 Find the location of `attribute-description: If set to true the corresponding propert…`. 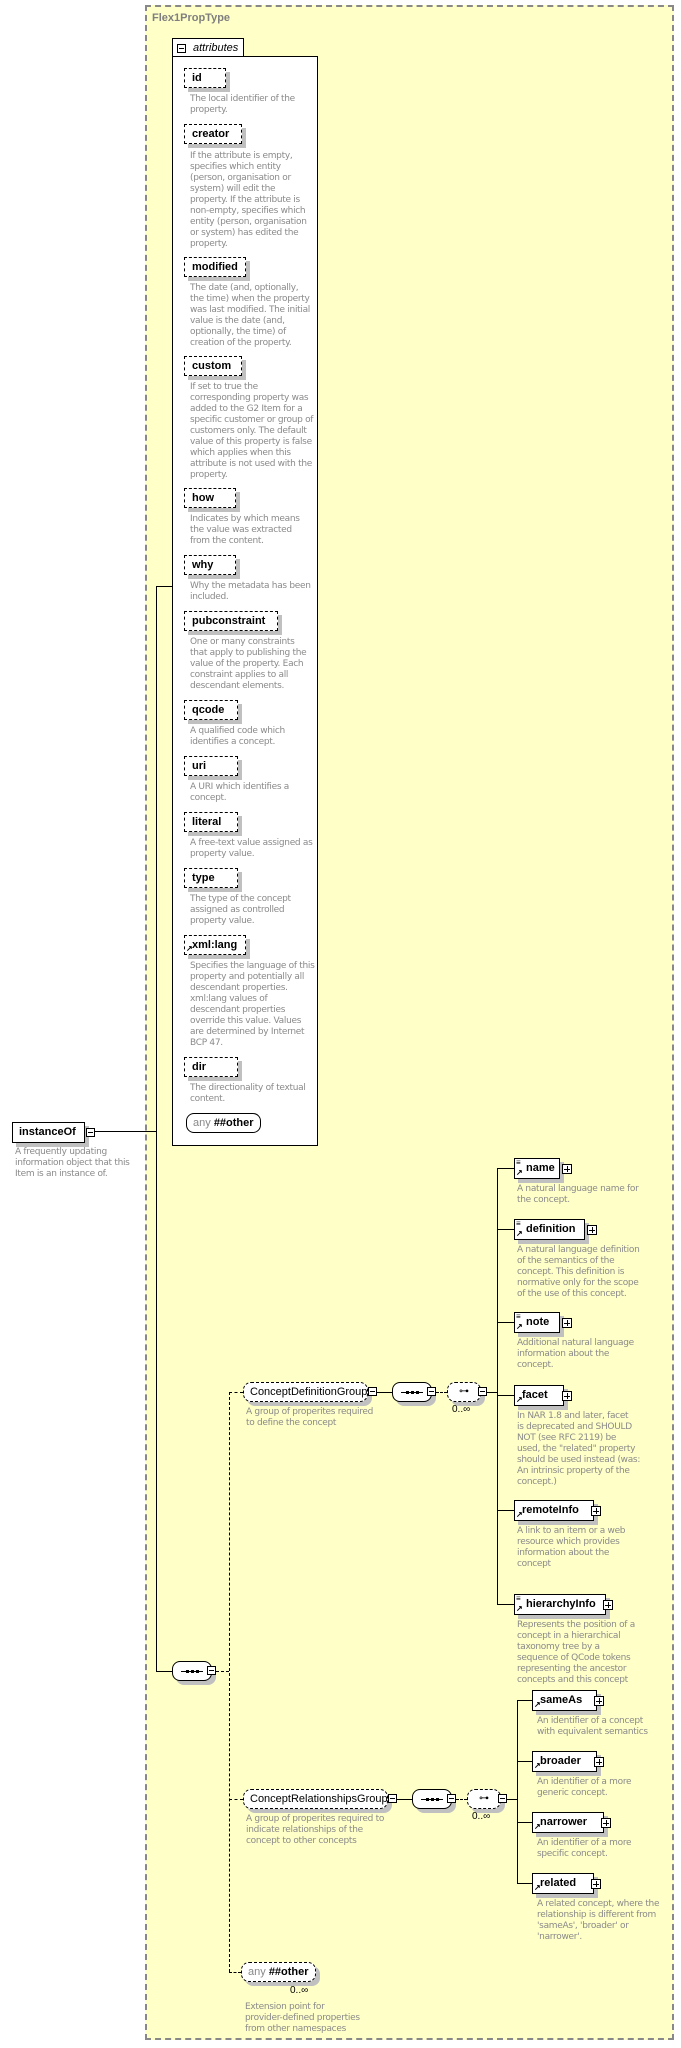

attribute-description: If set to true the corresponding propert… is located at coordinates (252, 431).